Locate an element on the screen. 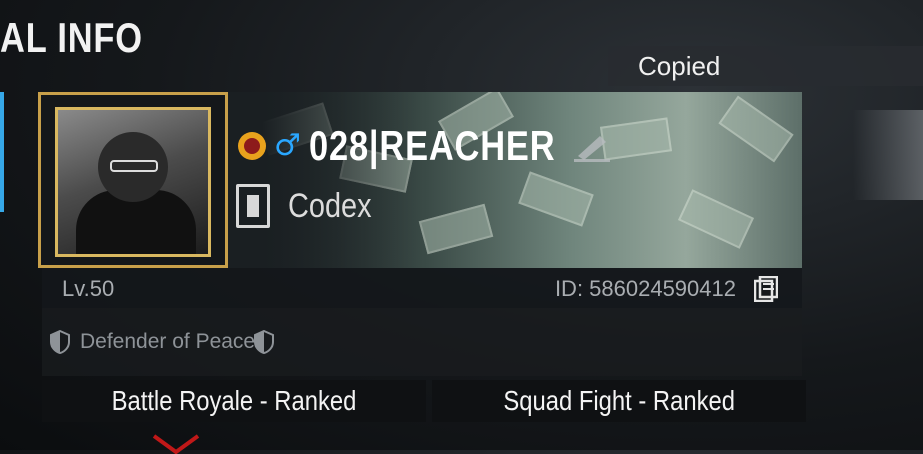  tab-battle-royale-ranked: Battle Royale - Ranked is located at coordinates (234, 401).